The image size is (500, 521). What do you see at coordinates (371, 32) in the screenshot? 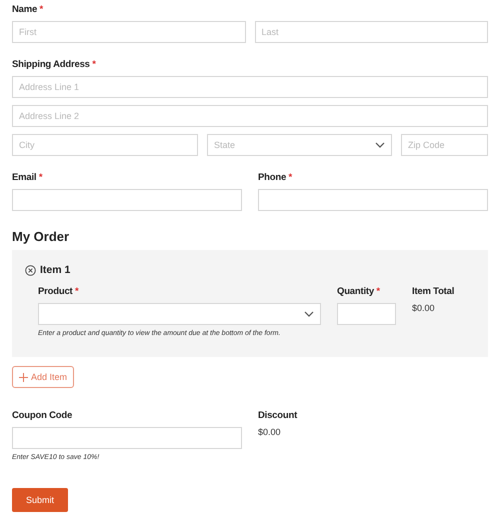
I see `text-field: Last` at bounding box center [371, 32].